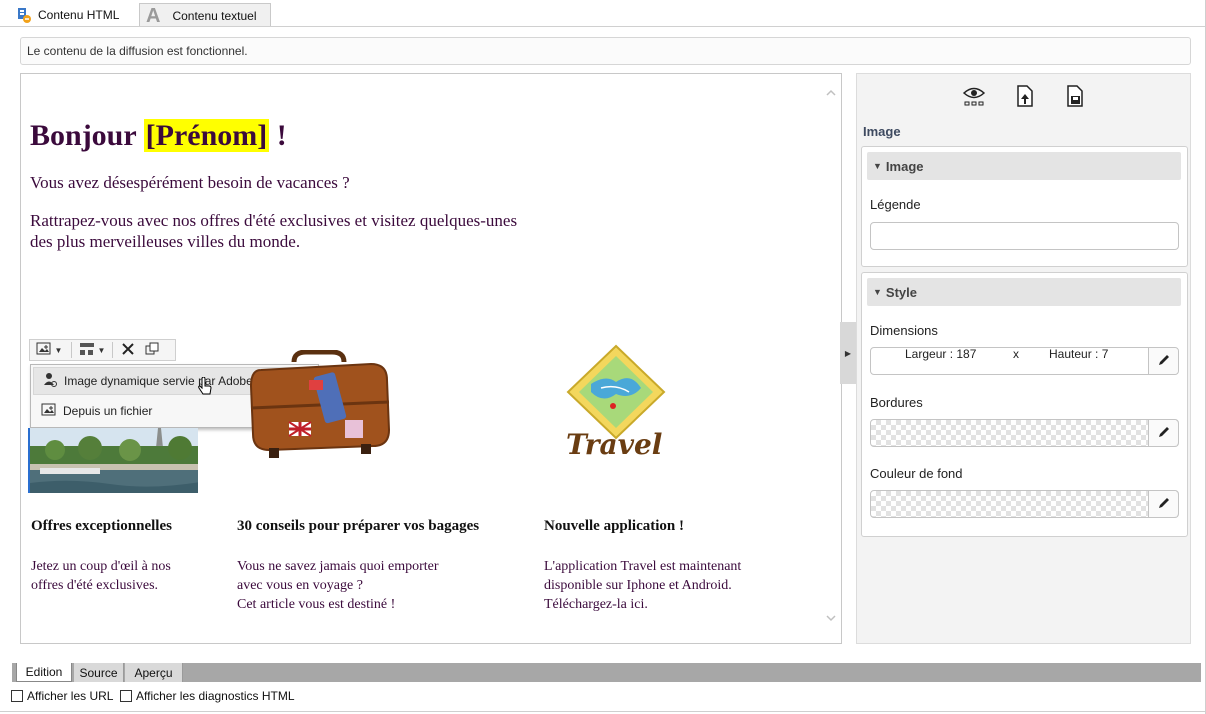 This screenshot has height=714, width=1206. I want to click on column-3-line: disponible sur Iphone et Android., so click(638, 585).